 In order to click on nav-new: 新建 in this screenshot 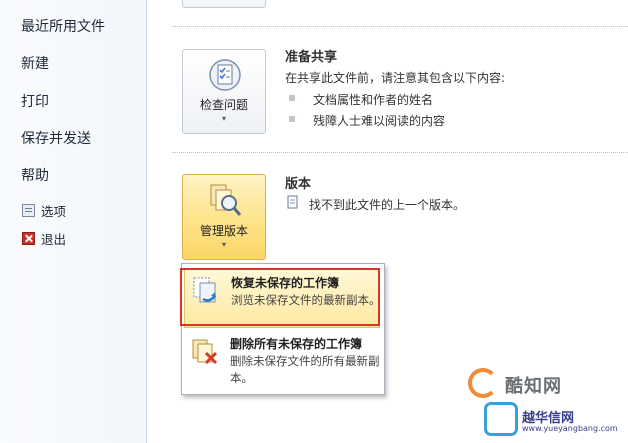, I will do `click(35, 63)`.